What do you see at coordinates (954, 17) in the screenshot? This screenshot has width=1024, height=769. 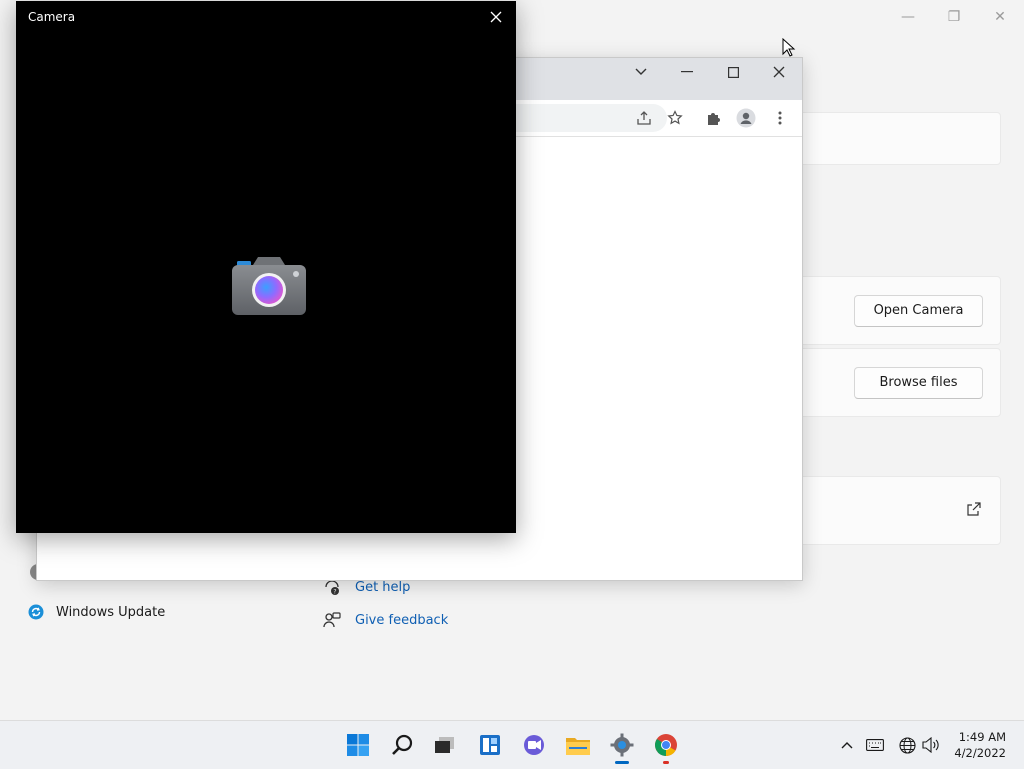 I see `settings-restore-icon: ❐` at bounding box center [954, 17].